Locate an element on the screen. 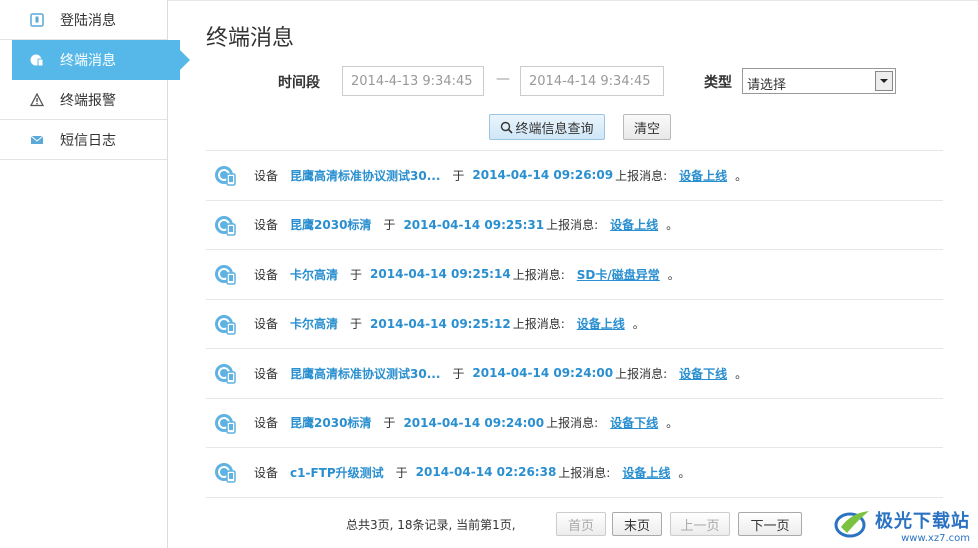 The image size is (978, 548). message-time: 2014-04-14 09:26:09 is located at coordinates (543, 175).